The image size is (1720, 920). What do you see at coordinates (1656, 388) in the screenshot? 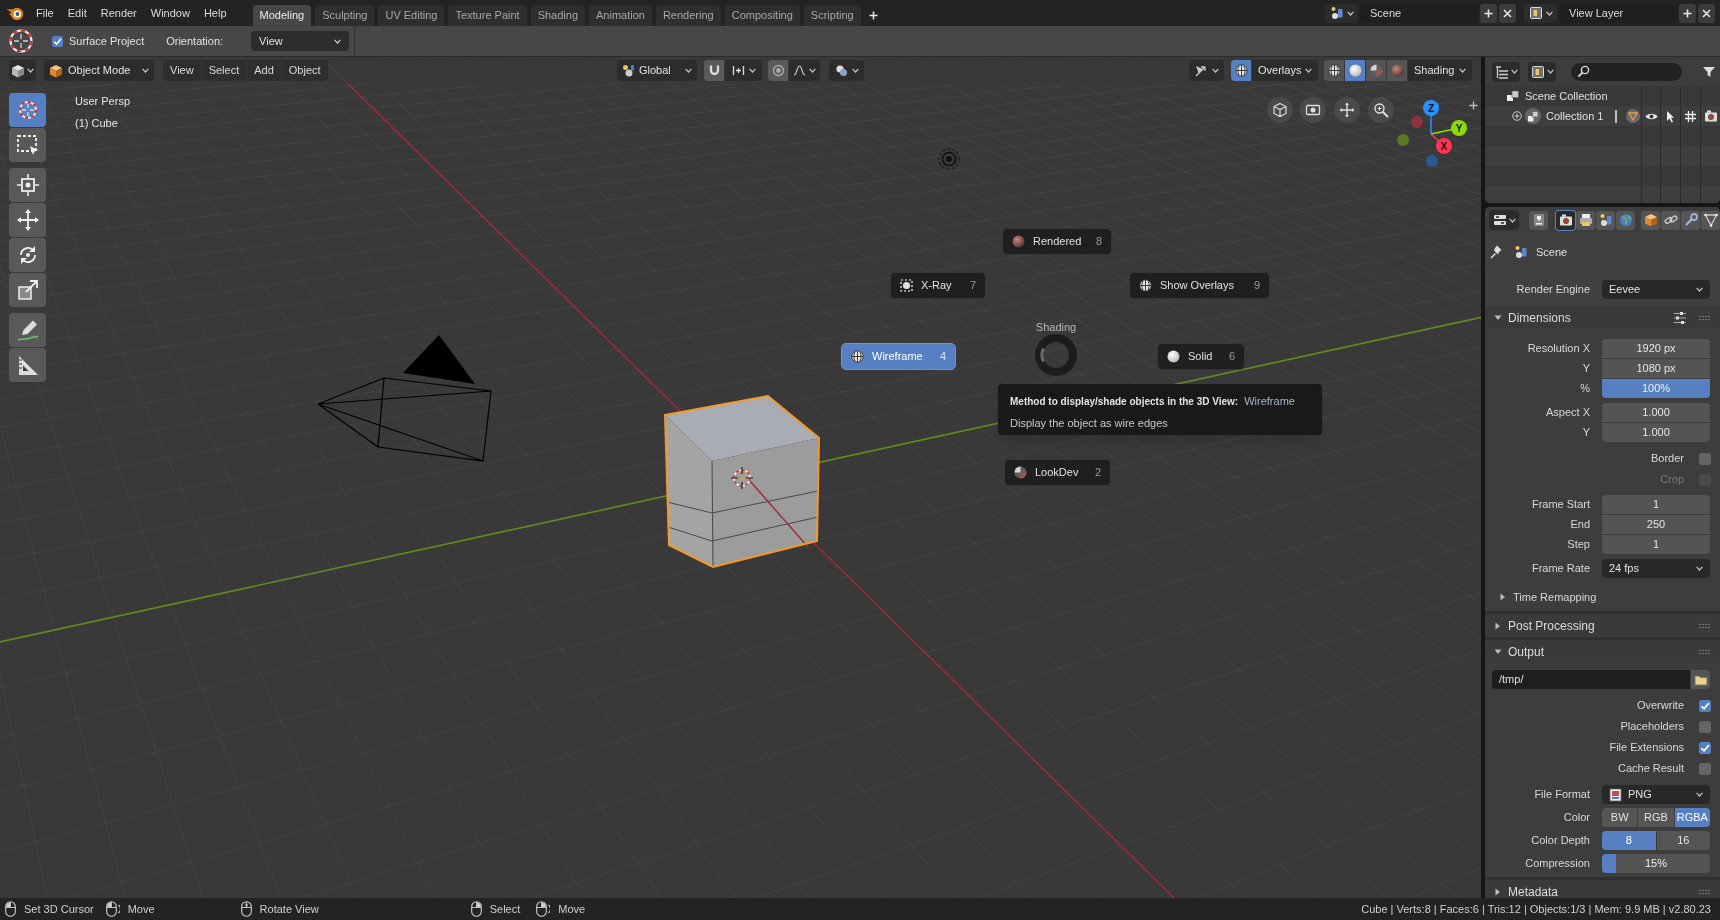
I see `slider: 100%` at bounding box center [1656, 388].